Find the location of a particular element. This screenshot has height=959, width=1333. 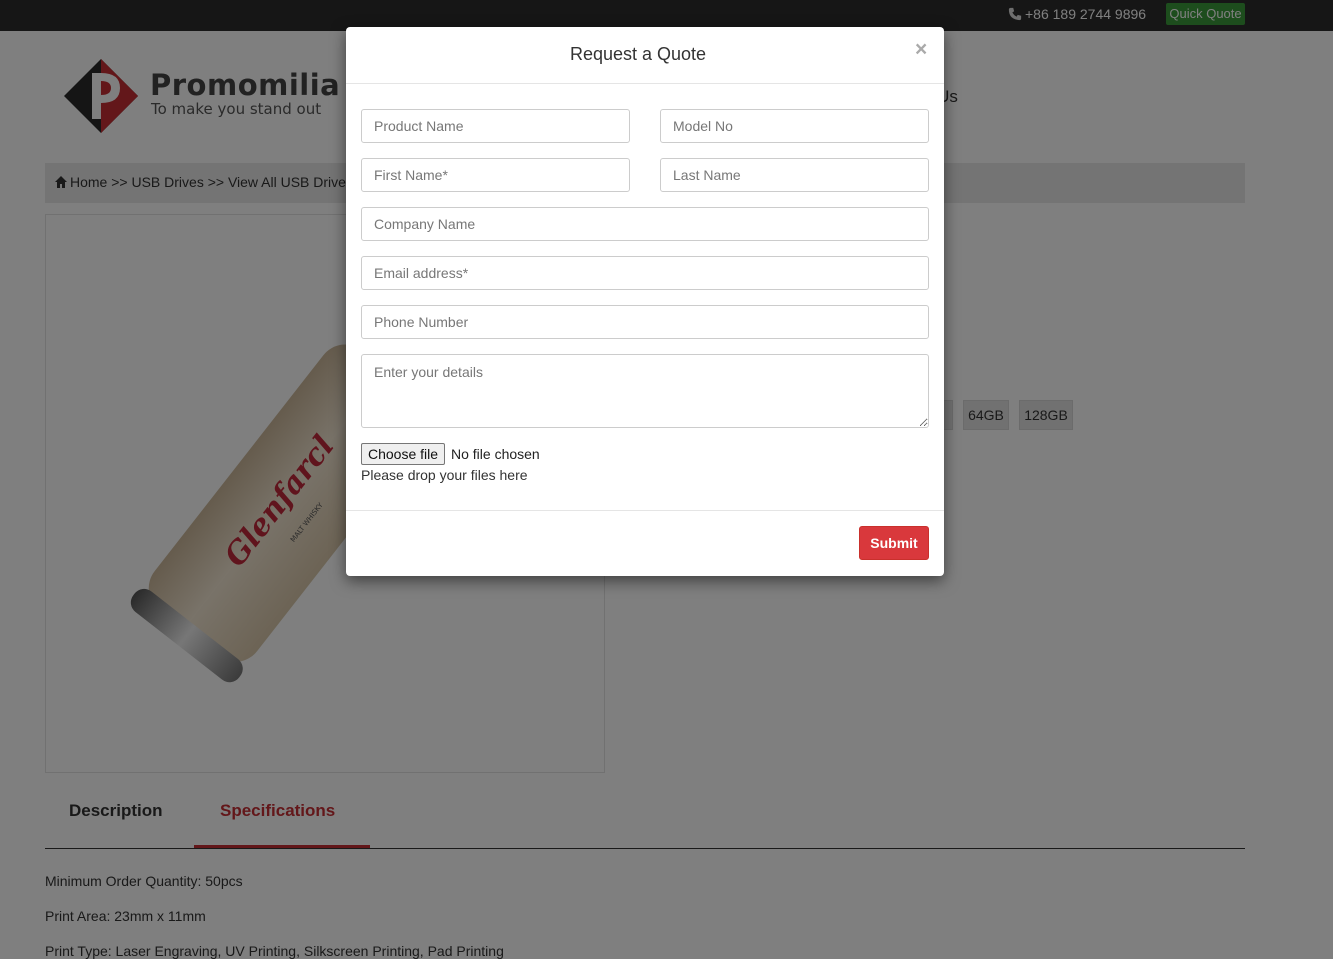

model-no-input is located at coordinates (794, 126).